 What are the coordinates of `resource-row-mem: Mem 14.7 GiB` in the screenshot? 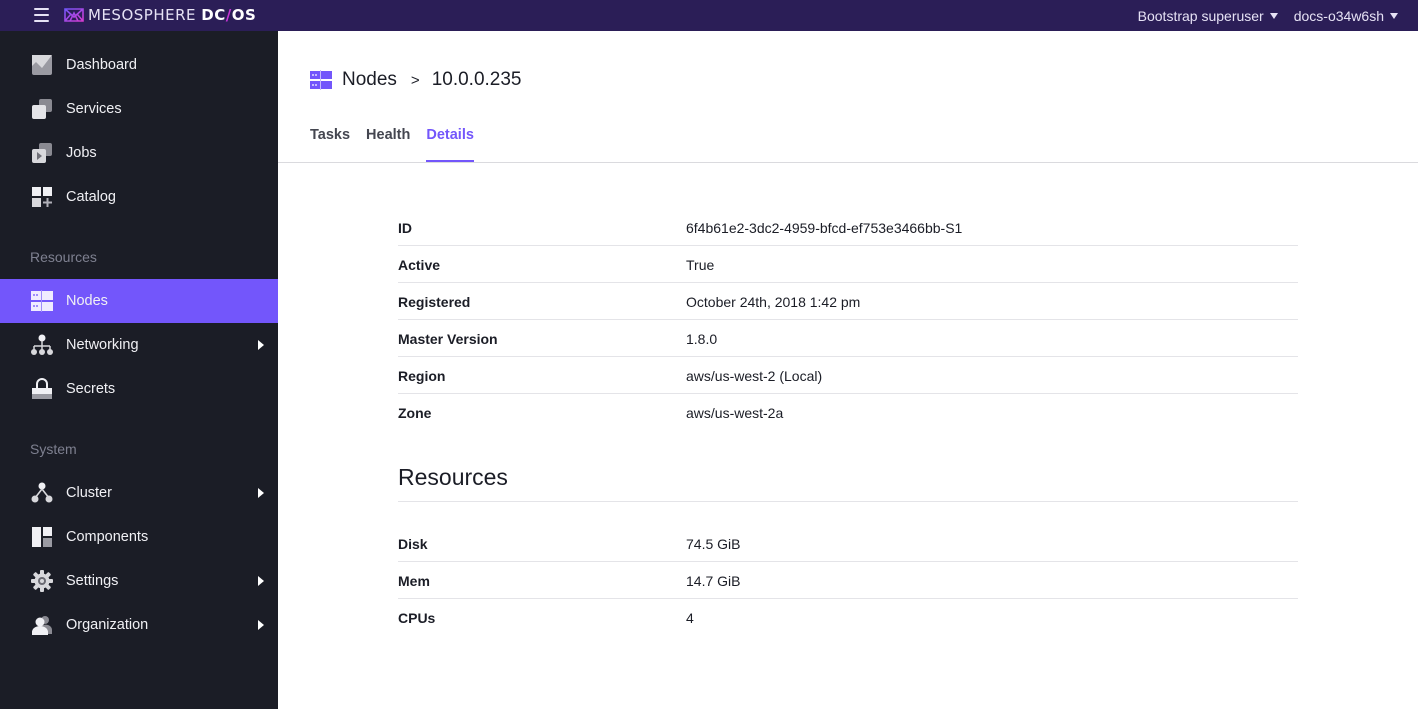 It's located at (848, 580).